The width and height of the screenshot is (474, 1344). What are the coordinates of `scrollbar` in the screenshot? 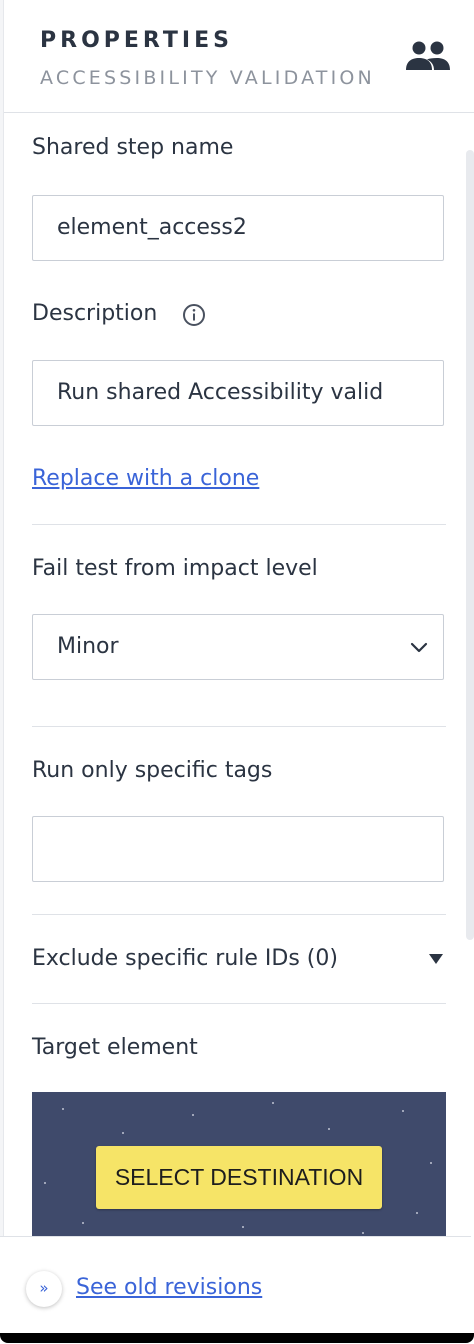 It's located at (470, 545).